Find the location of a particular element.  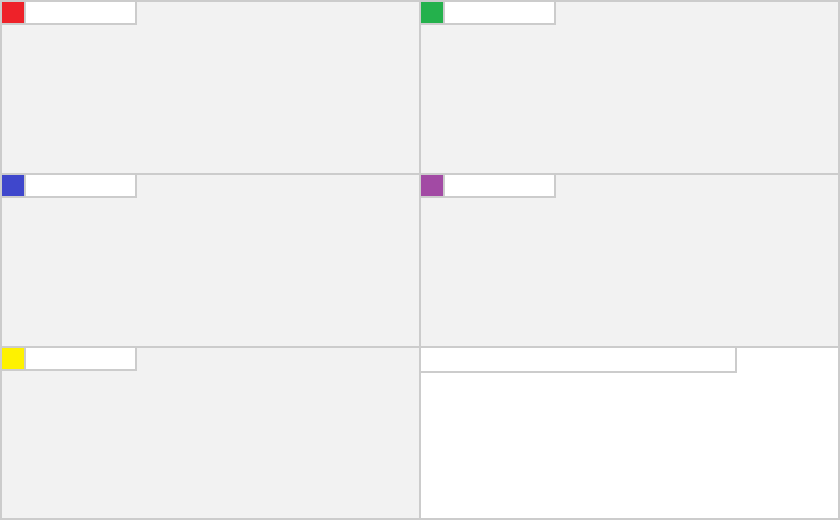

color-name-input-yellow is located at coordinates (81, 359).